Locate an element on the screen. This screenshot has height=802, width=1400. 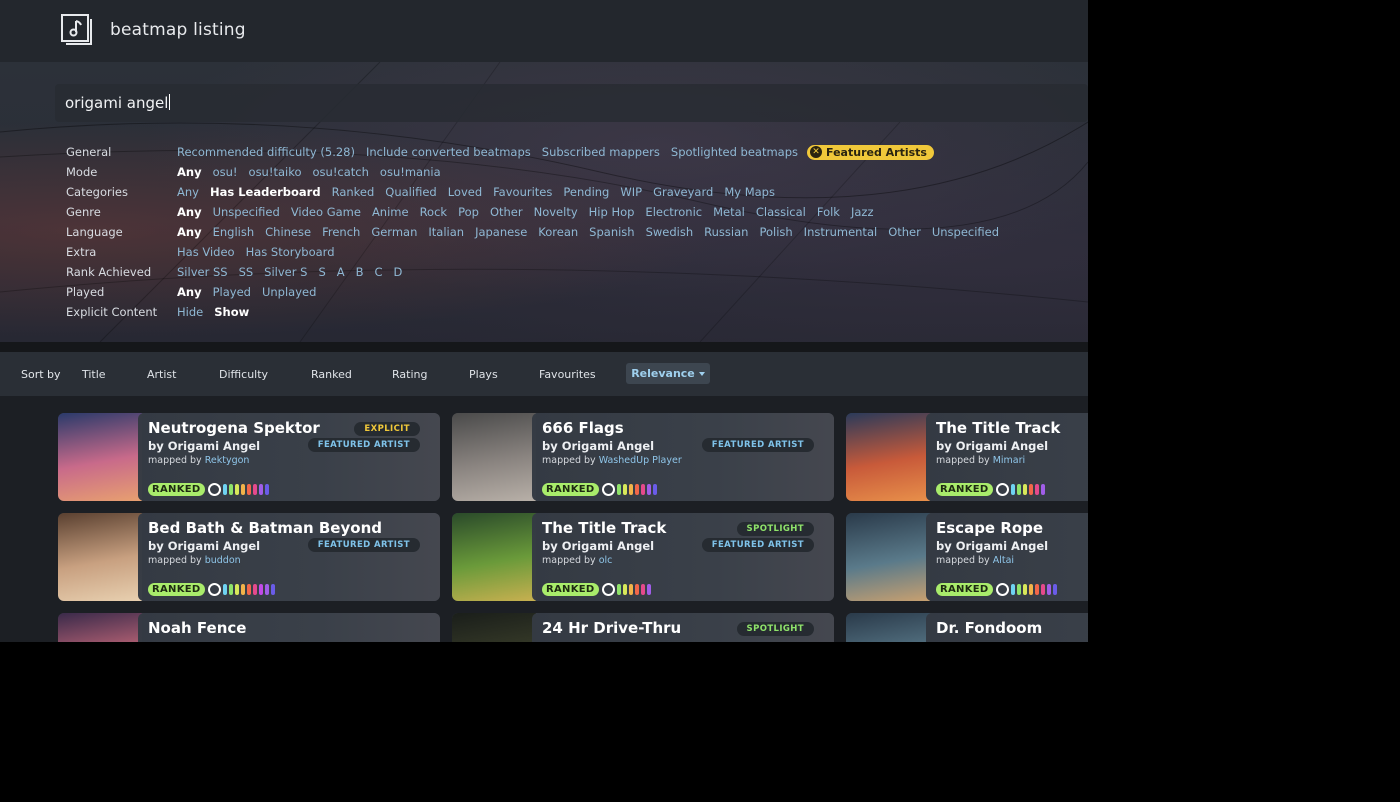
filter-option-silver-s: Silver S is located at coordinates (285, 272).